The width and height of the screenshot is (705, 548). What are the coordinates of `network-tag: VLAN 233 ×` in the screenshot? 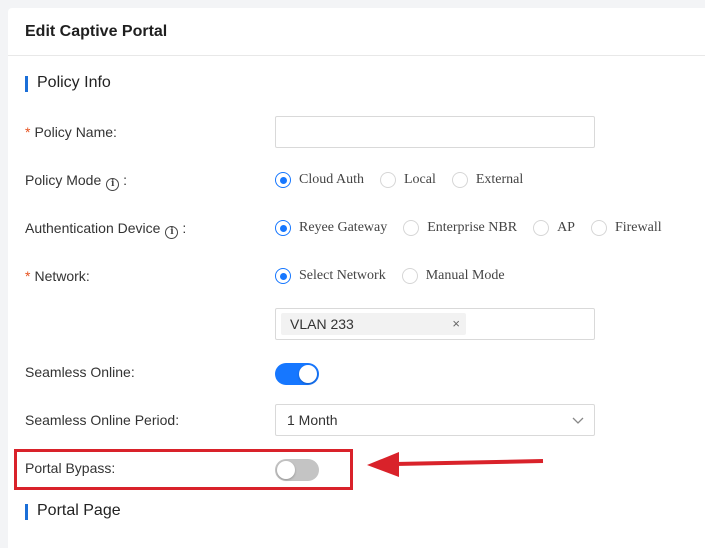 It's located at (373, 324).